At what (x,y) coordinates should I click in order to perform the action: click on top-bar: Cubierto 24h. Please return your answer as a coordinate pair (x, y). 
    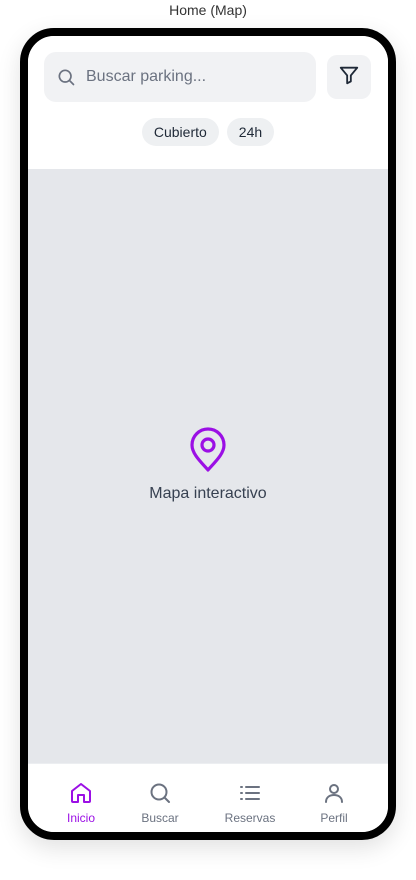
    Looking at the image, I should click on (208, 102).